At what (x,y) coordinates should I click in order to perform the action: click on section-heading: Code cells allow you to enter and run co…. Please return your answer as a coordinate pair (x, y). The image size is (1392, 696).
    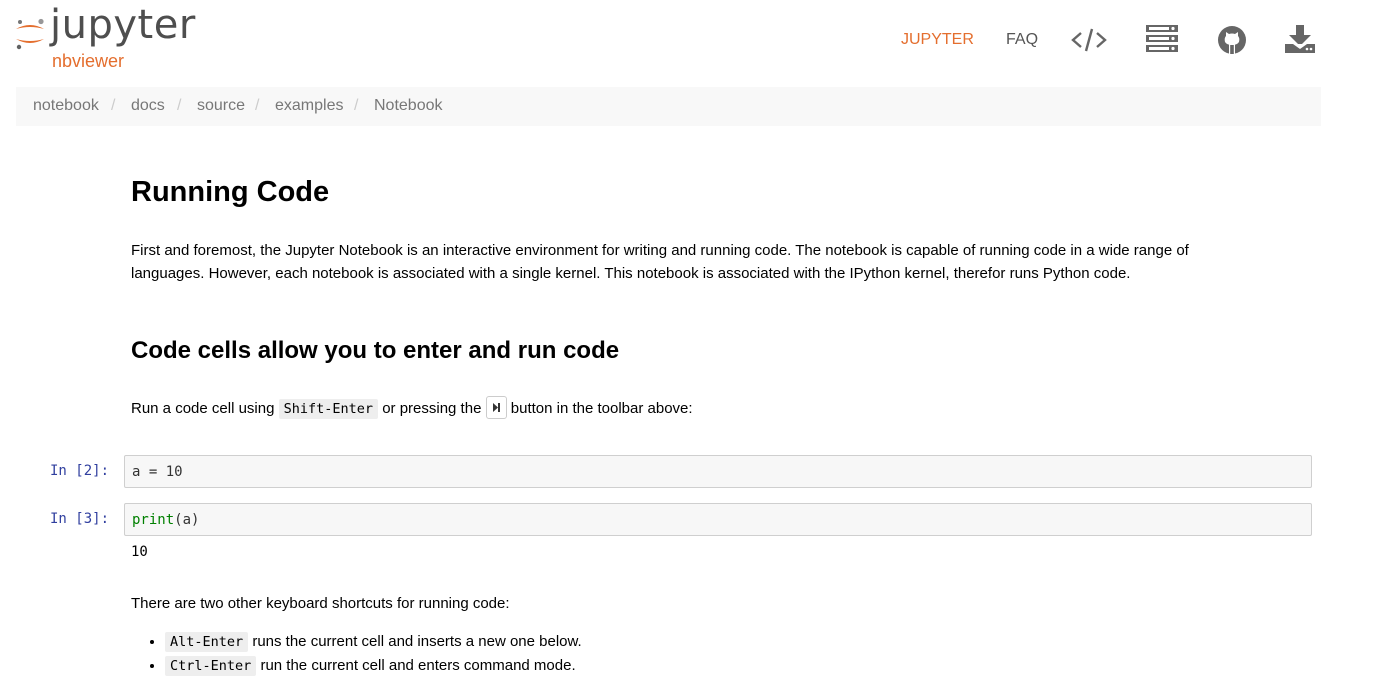
    Looking at the image, I should click on (375, 350).